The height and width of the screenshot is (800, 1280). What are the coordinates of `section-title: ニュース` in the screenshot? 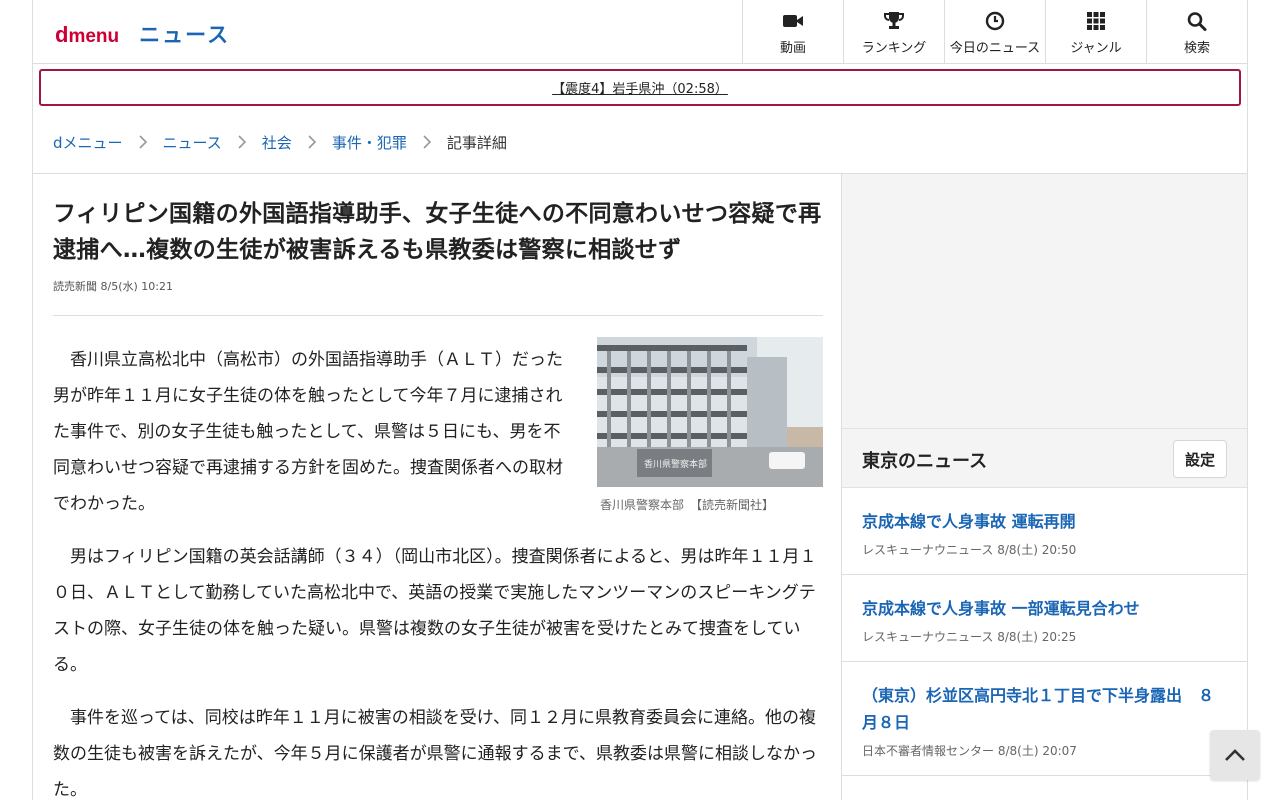 It's located at (184, 34).